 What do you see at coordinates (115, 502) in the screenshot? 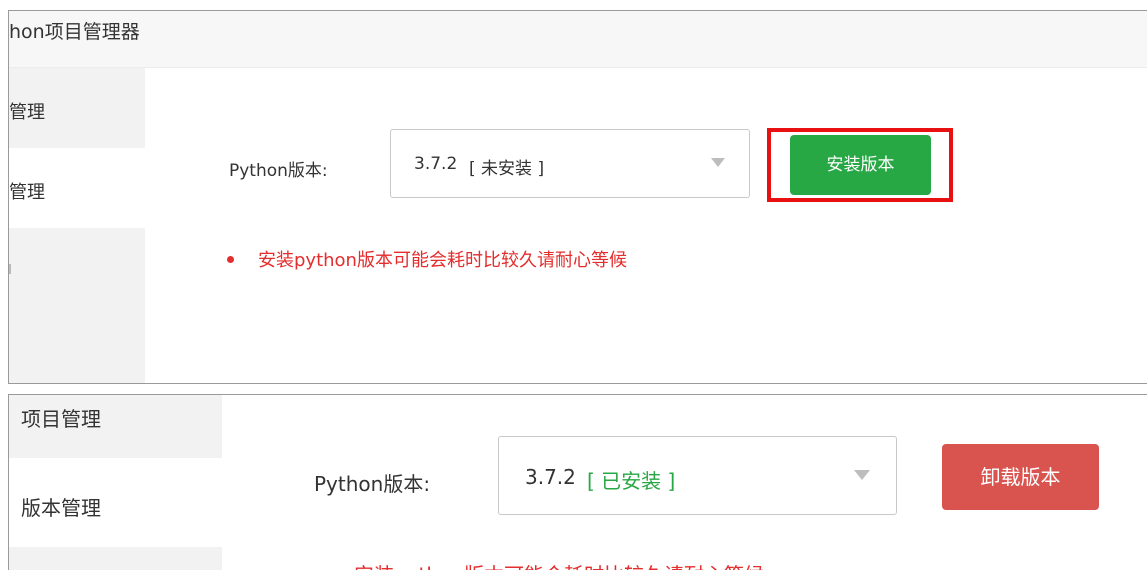
I see `sidebar-item-version-manage: 版本管理` at bounding box center [115, 502].